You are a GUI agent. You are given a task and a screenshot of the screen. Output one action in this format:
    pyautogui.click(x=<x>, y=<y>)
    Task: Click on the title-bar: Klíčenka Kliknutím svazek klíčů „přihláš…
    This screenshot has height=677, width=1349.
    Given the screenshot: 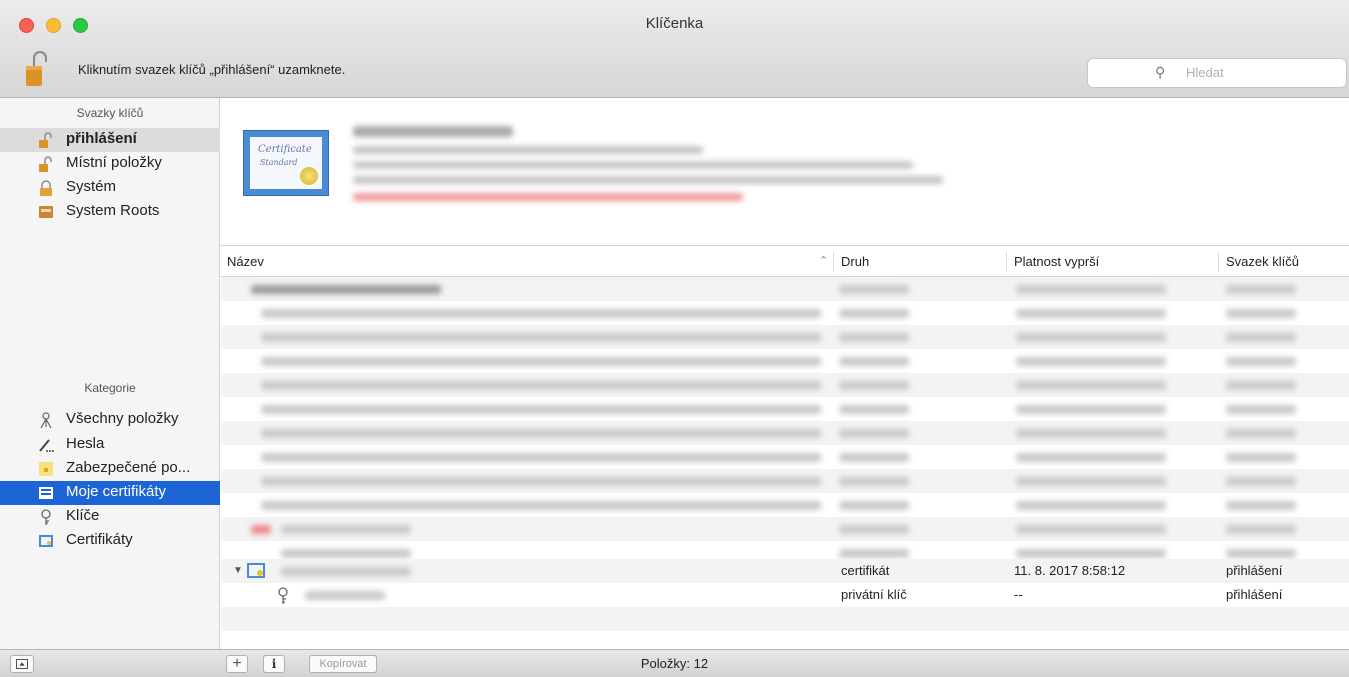 What is the action you would take?
    pyautogui.click(x=674, y=49)
    